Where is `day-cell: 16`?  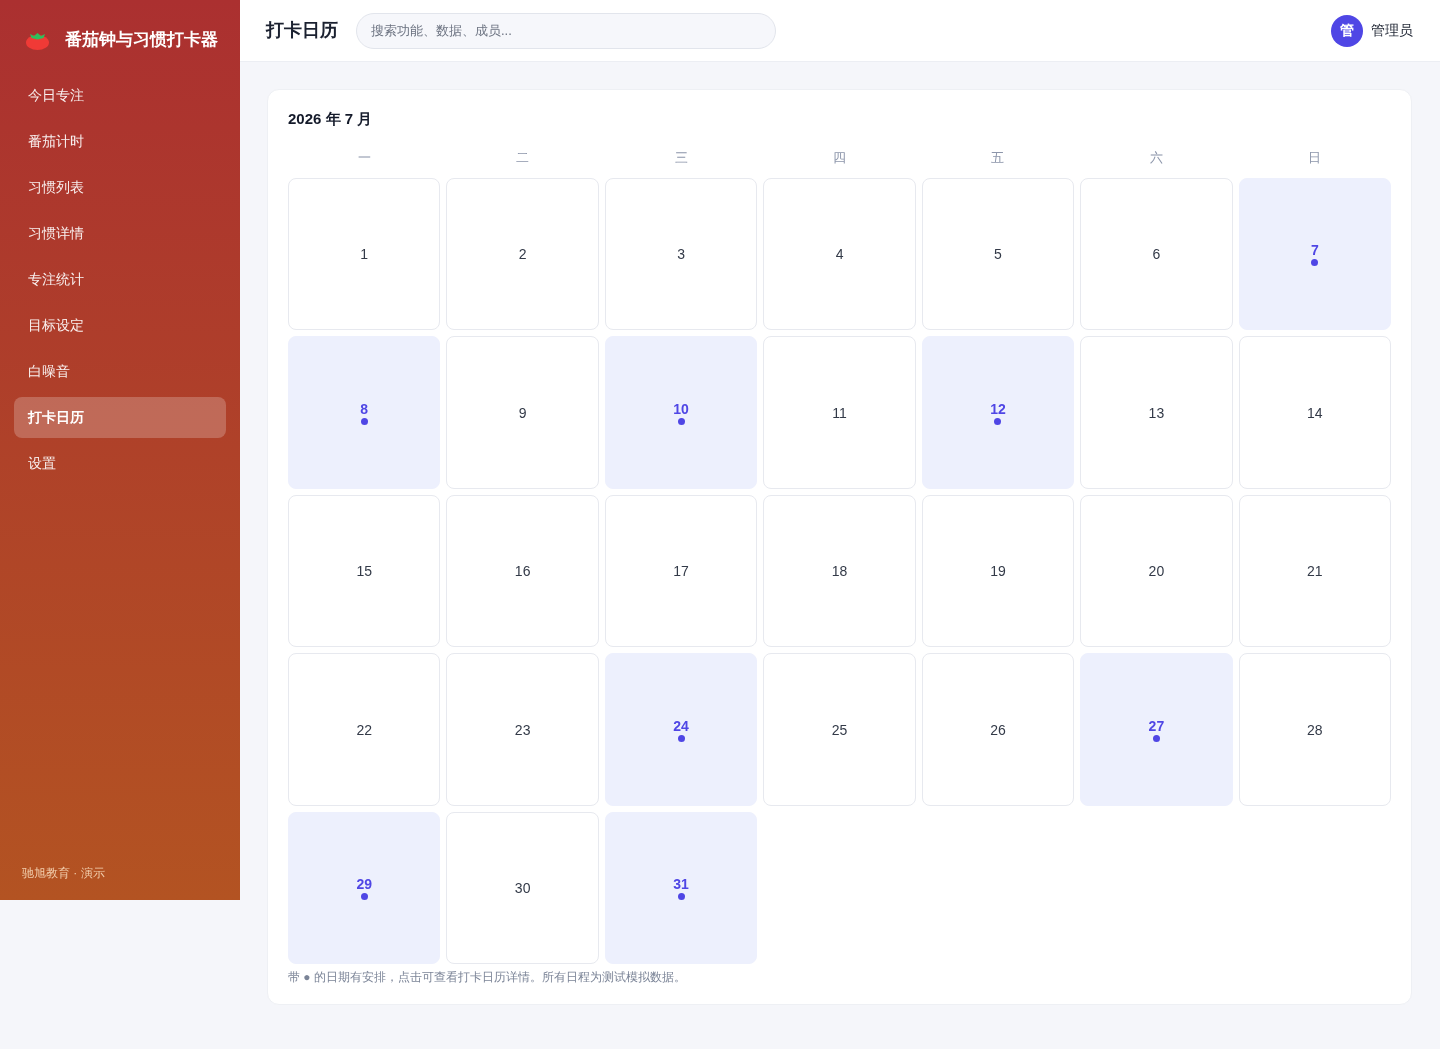
day-cell: 16 is located at coordinates (522, 571).